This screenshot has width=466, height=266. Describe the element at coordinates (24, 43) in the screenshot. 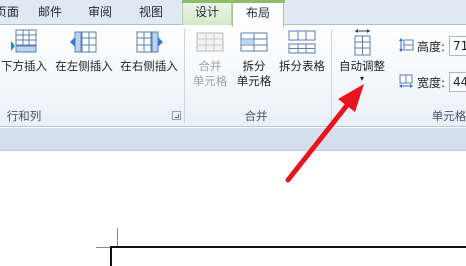

I see `insert-below-icon` at that location.